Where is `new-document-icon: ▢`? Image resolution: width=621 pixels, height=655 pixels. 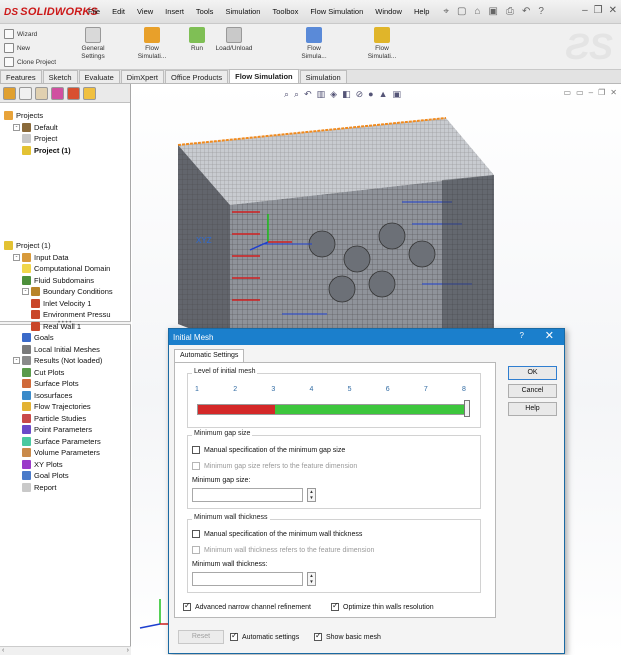
new-document-icon: ▢ is located at coordinates (461, 11).